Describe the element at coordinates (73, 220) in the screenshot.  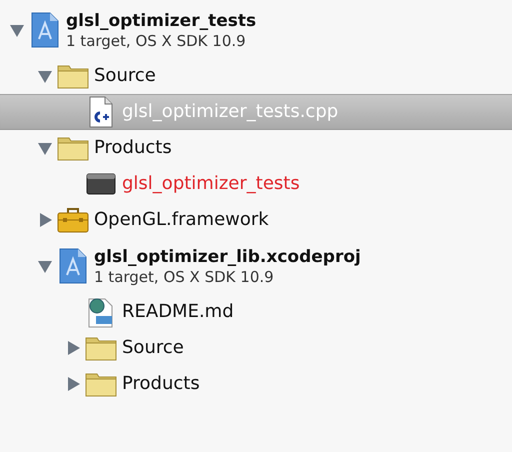
I see `toolbox-icon` at that location.